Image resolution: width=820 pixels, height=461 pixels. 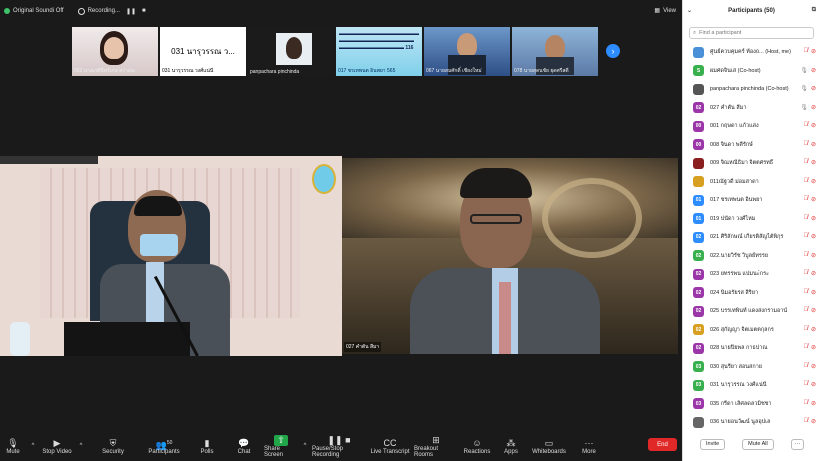 I want to click on pause-icon: ❚❚, so click(x=131, y=11).